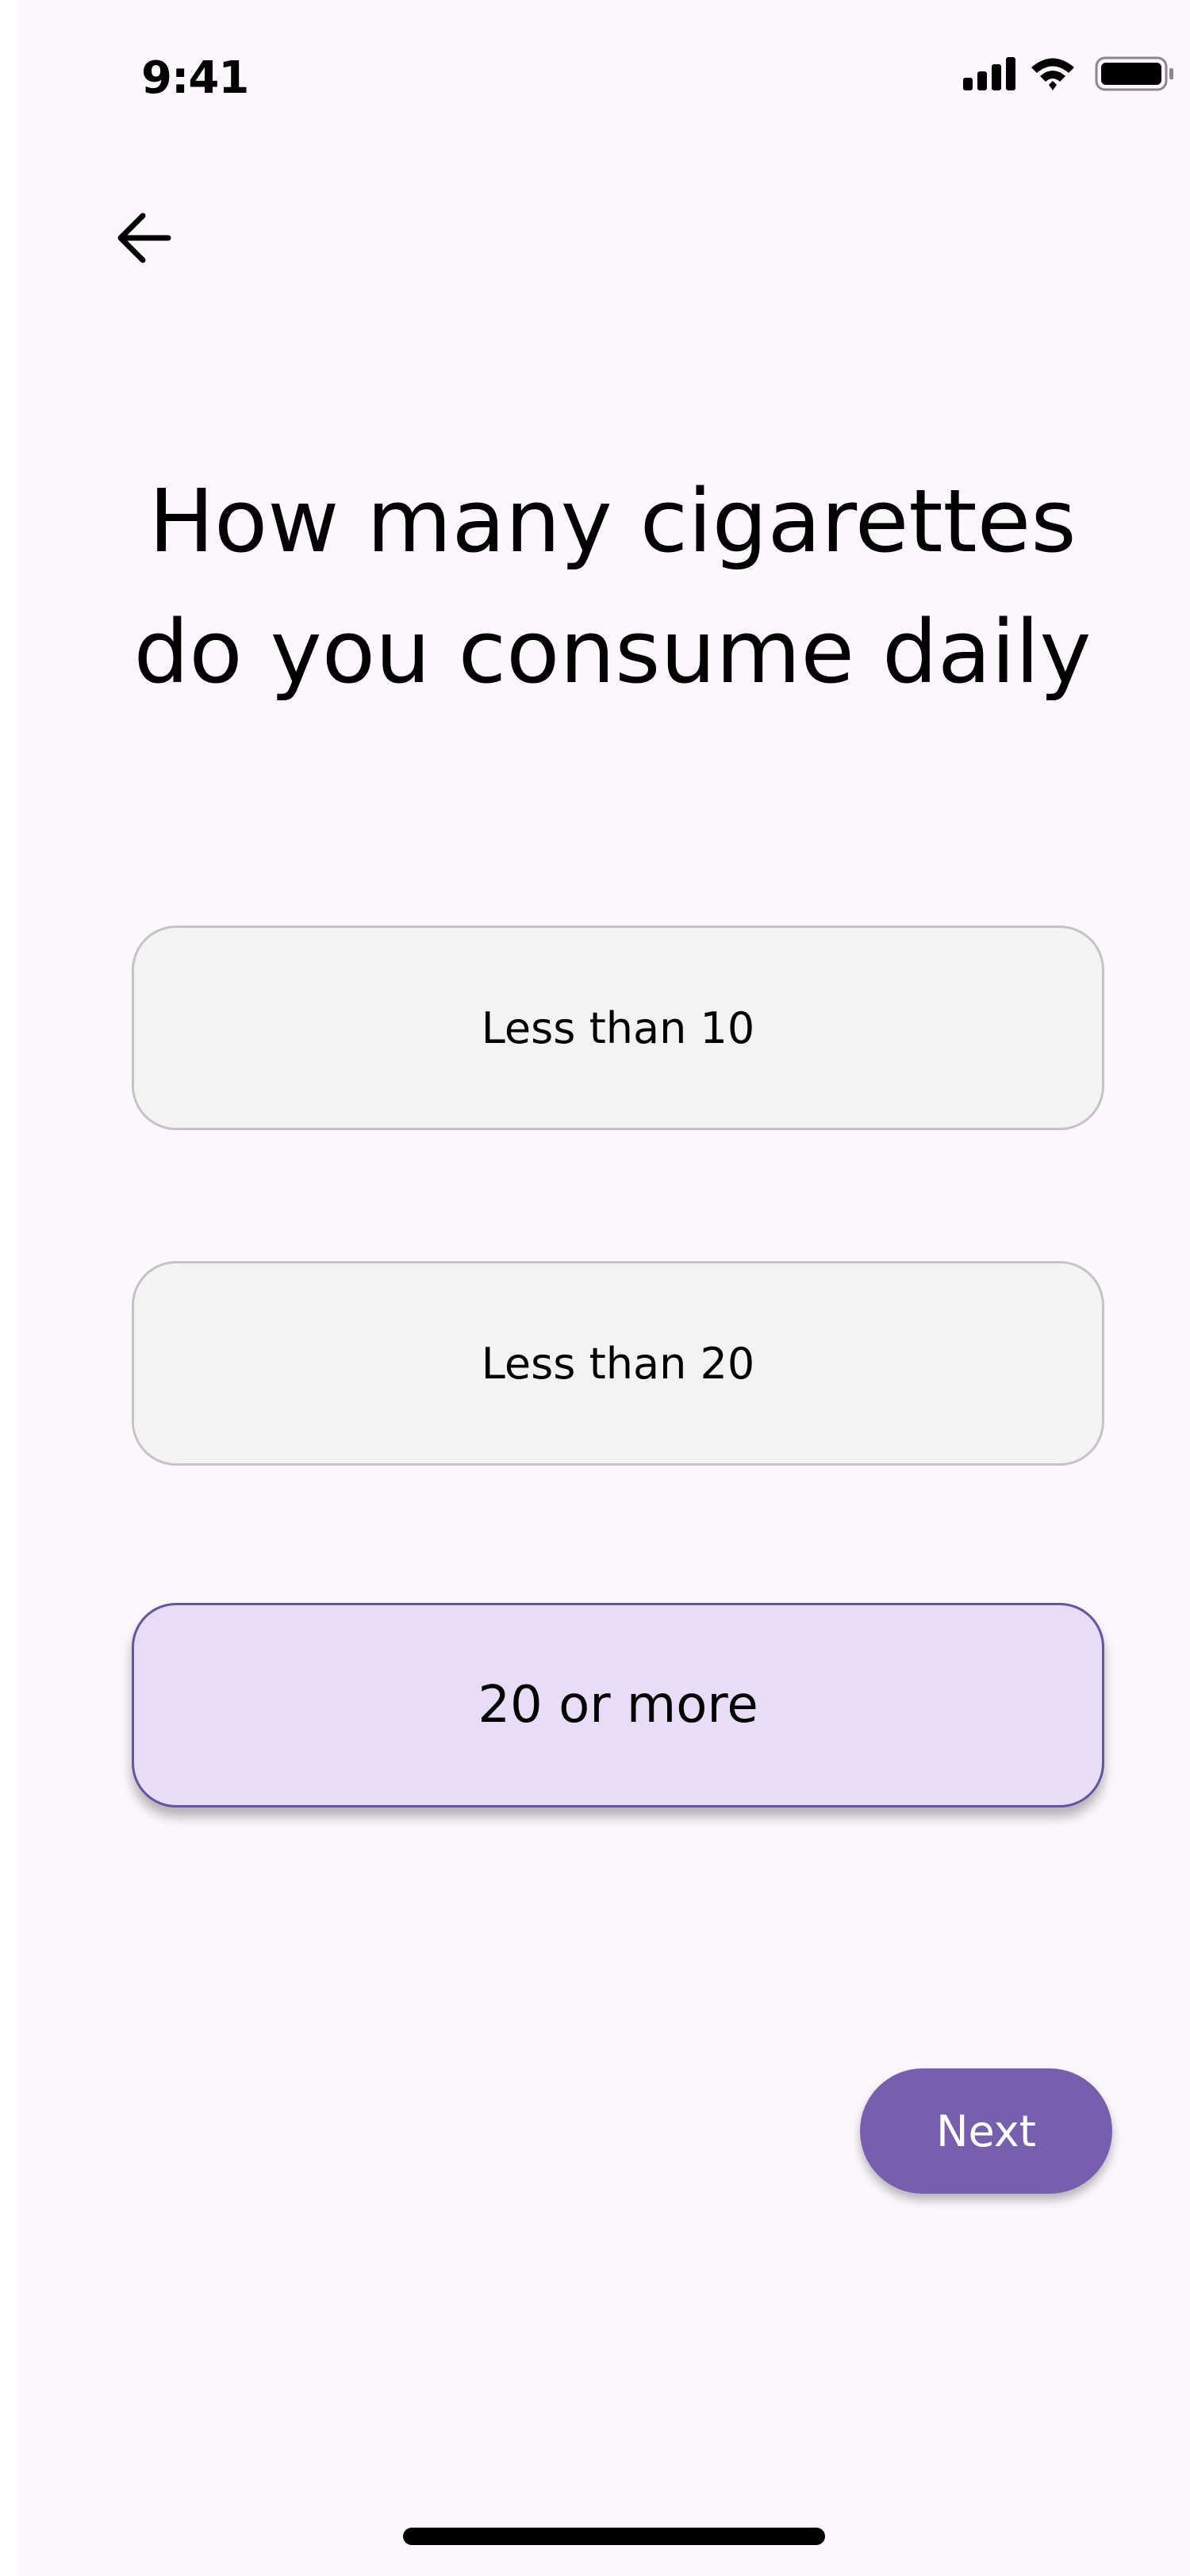 This screenshot has width=1190, height=2576. I want to click on status-icons, so click(1068, 73).